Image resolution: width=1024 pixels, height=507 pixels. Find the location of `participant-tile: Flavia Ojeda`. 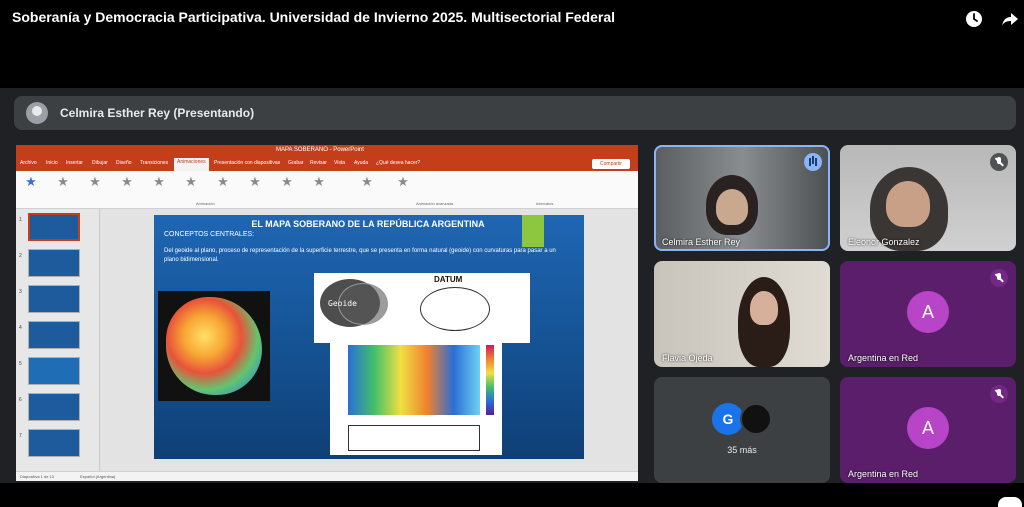

participant-tile: Flavia Ojeda is located at coordinates (742, 314).